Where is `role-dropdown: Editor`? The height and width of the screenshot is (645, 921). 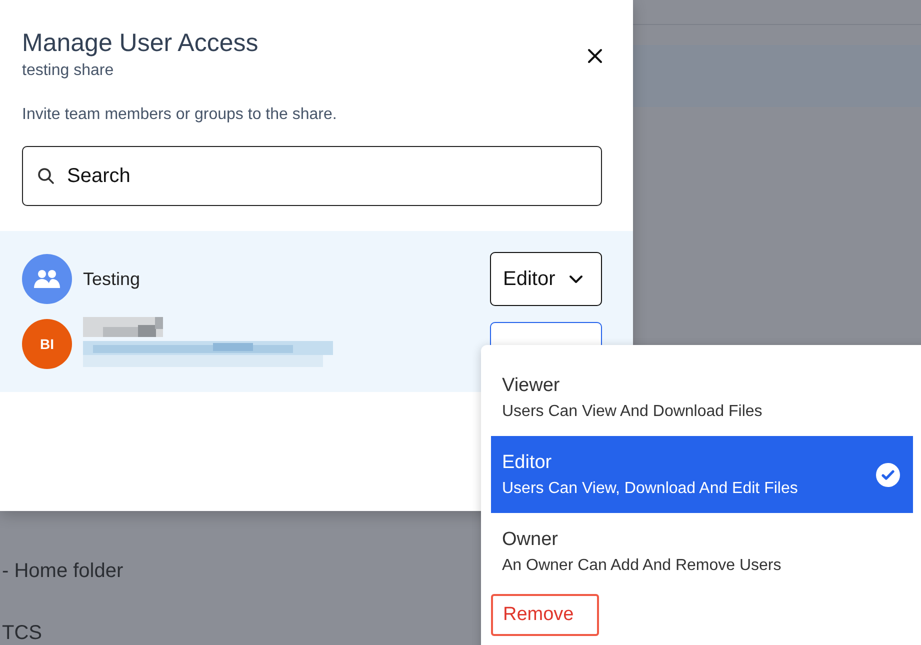
role-dropdown: Editor is located at coordinates (546, 279).